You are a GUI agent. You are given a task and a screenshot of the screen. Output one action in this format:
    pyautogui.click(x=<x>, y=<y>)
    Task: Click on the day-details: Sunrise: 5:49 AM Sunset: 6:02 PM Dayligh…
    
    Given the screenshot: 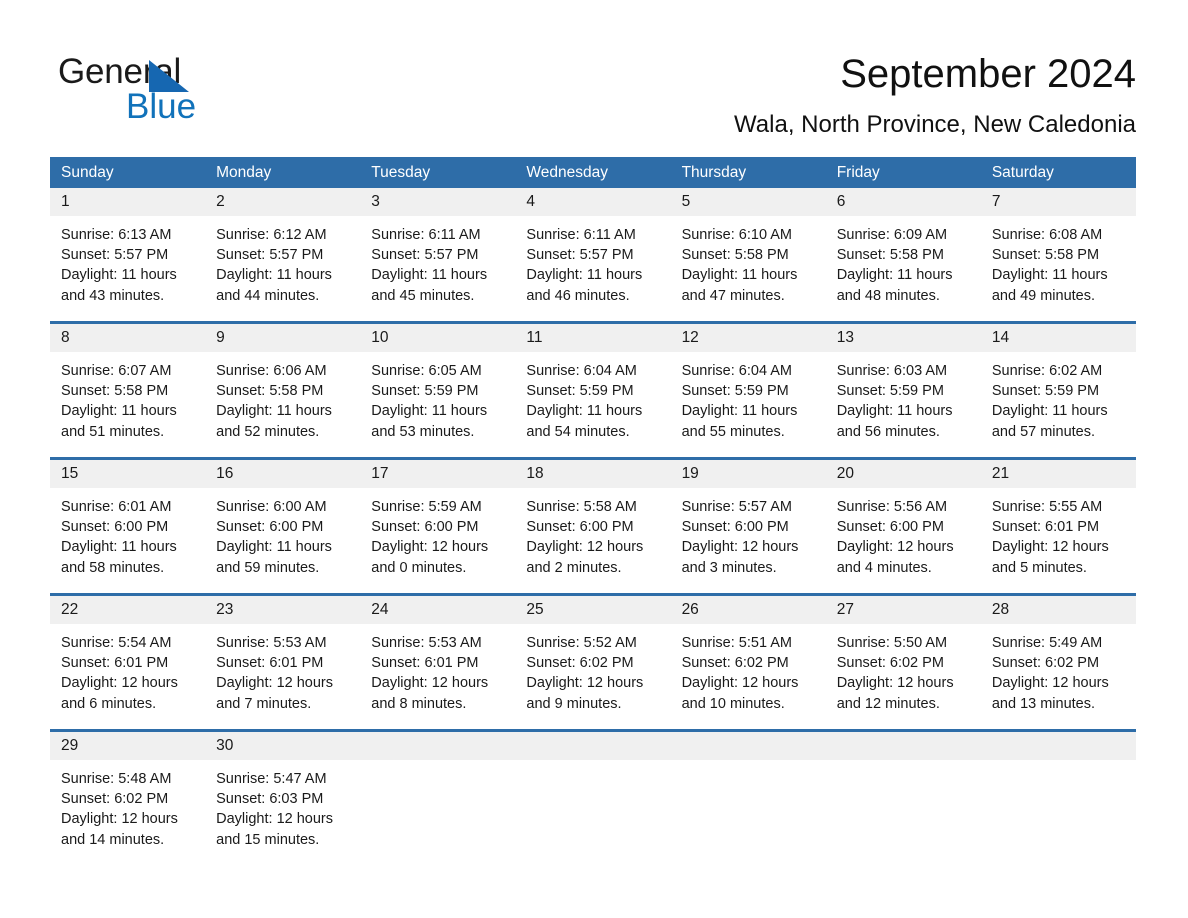 What is the action you would take?
    pyautogui.click(x=1058, y=676)
    